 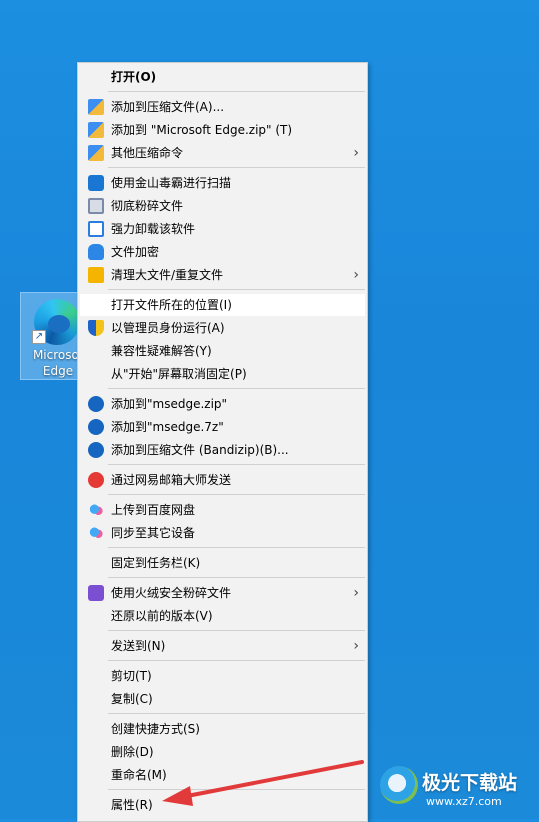 I want to click on menu-item-add-to-zip: 添加到 "Microsoft Edge.zip" (T), so click(x=222, y=130).